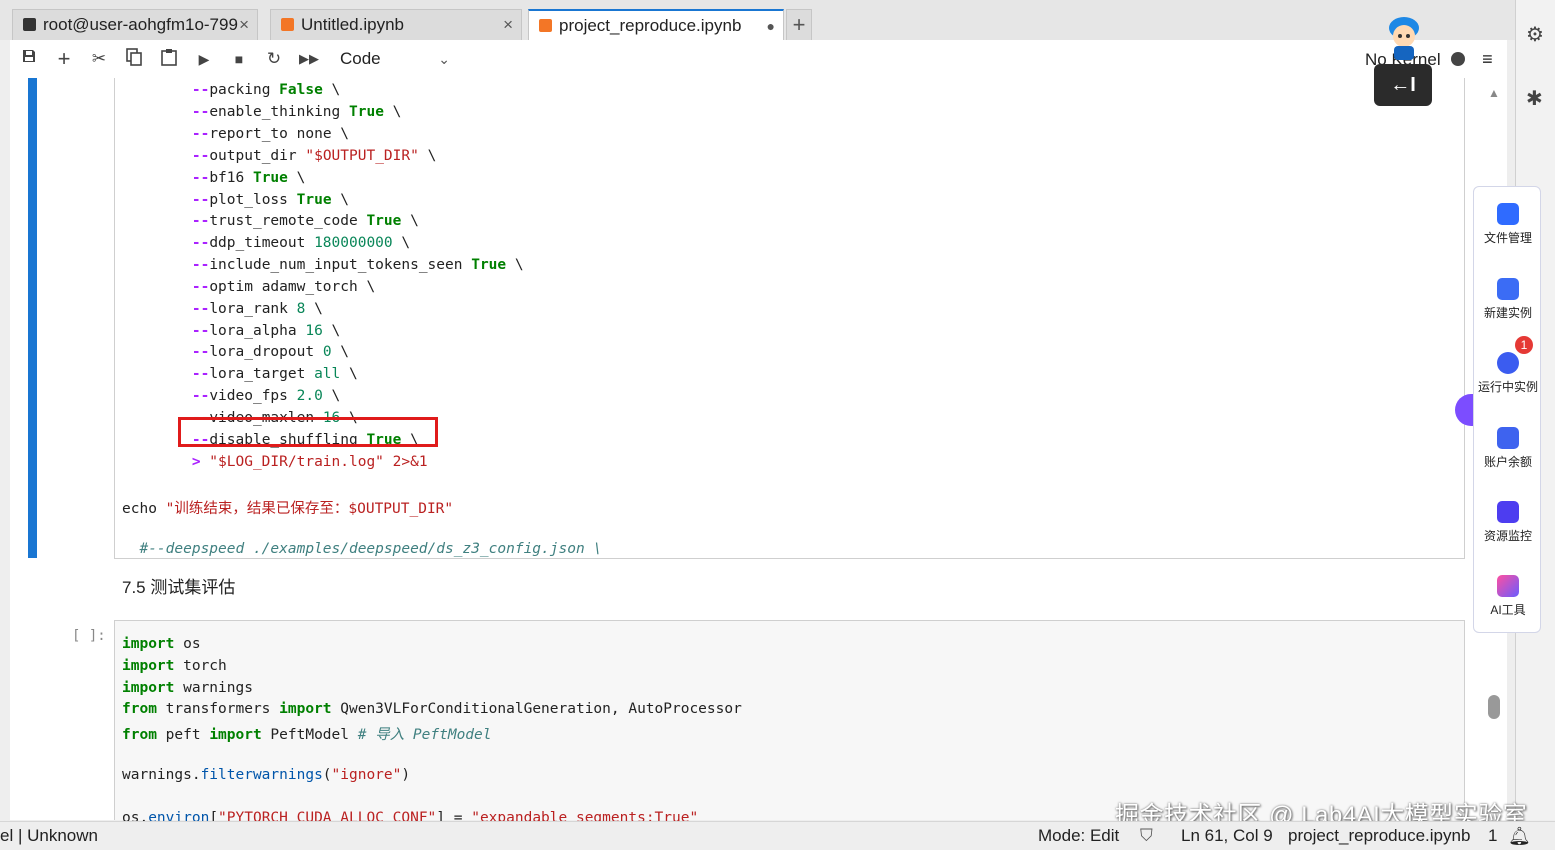  Describe the element at coordinates (1507, 409) in the screenshot. I see `tools-panel: 文件管理 新建实例 运行中实例 账户余额 资源监控 AI工具` at that location.